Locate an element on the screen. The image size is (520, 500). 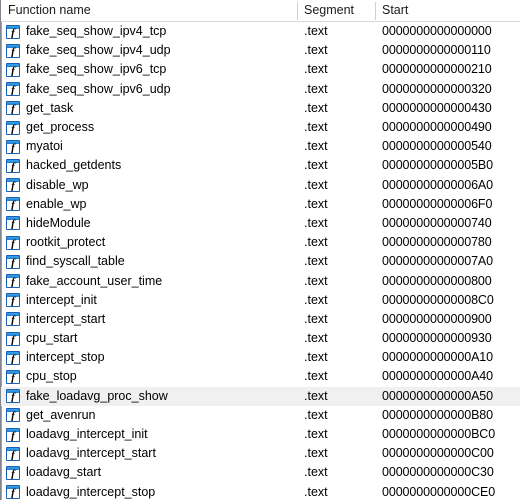
table-row: f intercept_init .text 00000000000008C0 is located at coordinates (260, 300).